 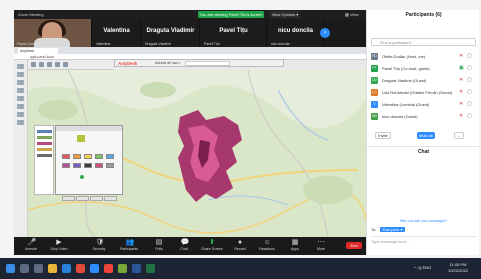 I want to click on video-tile-draguta: Draguta Vladimir Draguta Vladimir, so click(x=171, y=33).